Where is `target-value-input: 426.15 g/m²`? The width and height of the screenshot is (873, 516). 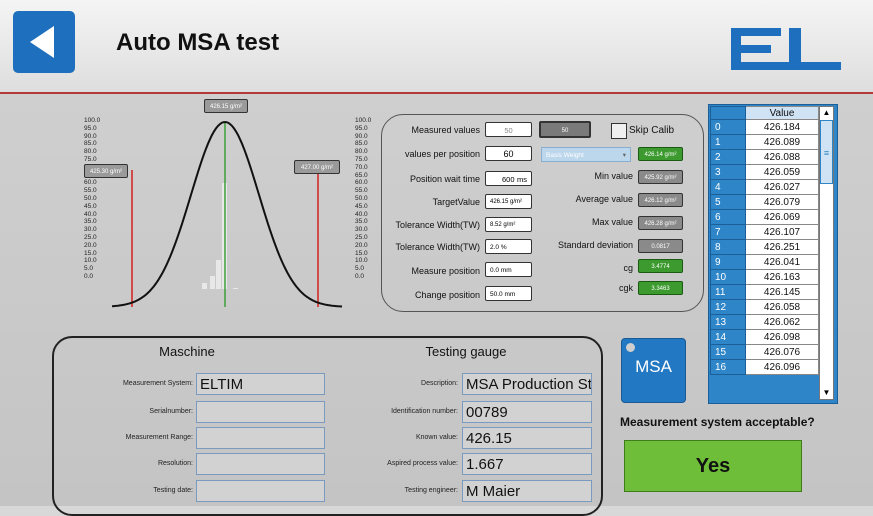 target-value-input: 426.15 g/m² is located at coordinates (508, 201).